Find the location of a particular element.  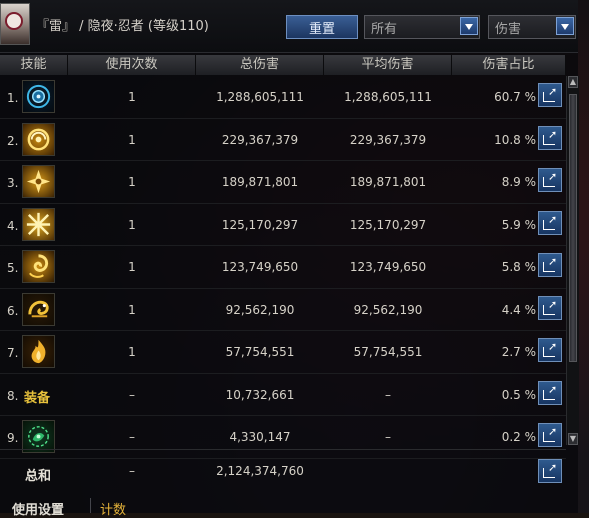

average-damage: 123,749,650 is located at coordinates (388, 267).